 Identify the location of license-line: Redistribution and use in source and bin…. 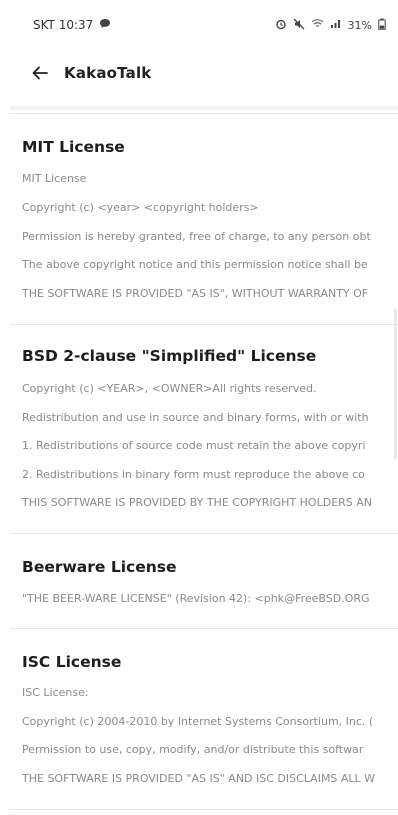
(195, 417).